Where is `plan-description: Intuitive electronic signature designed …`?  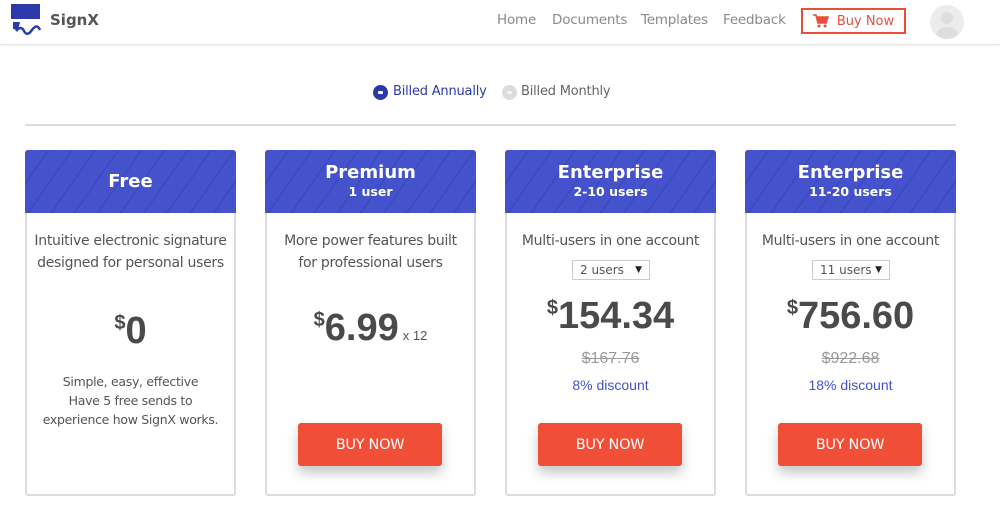
plan-description: Intuitive electronic signature designed … is located at coordinates (130, 252).